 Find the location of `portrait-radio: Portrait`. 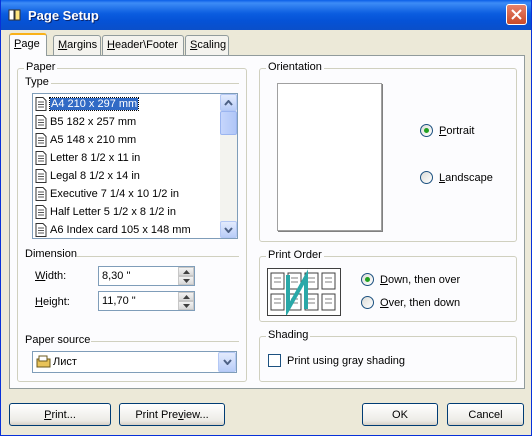

portrait-radio: Portrait is located at coordinates (447, 130).